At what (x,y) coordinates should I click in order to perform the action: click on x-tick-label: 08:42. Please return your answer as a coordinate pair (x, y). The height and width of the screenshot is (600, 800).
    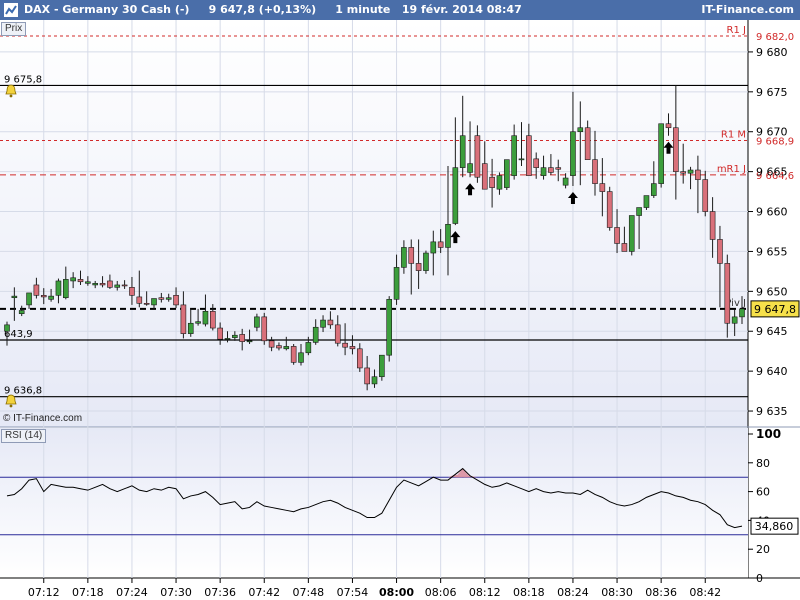
    Looking at the image, I should click on (705, 592).